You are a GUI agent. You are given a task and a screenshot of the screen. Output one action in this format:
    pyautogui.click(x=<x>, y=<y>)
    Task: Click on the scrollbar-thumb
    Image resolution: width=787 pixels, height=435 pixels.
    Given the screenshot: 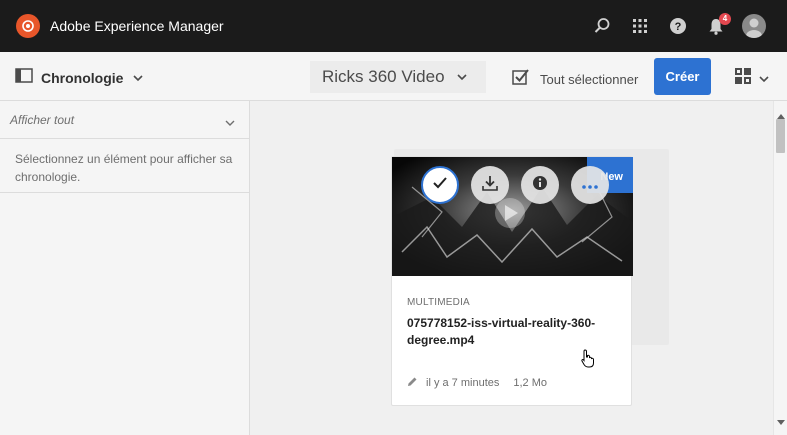 What is the action you would take?
    pyautogui.click(x=780, y=136)
    